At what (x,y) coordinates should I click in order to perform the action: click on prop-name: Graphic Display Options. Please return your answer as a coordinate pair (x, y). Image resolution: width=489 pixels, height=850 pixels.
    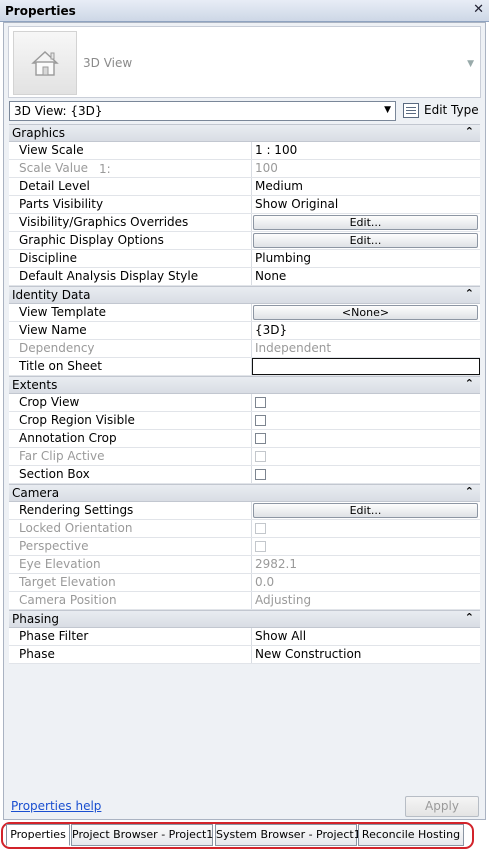
    Looking at the image, I should click on (91, 240).